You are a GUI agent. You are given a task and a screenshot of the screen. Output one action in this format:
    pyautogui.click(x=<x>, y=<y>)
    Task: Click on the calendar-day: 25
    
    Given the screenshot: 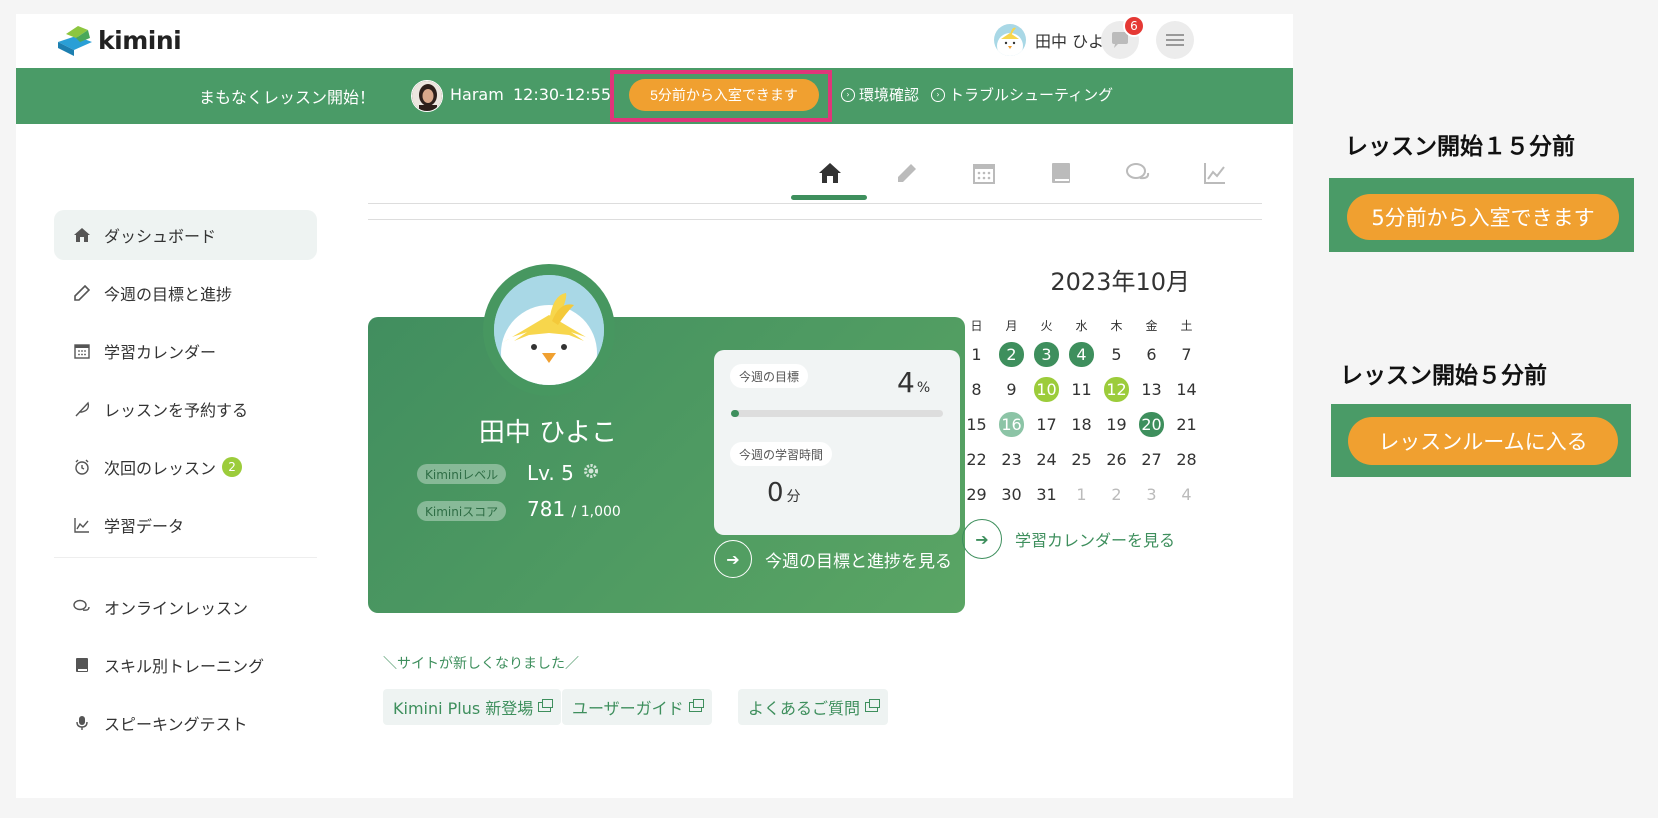 What is the action you would take?
    pyautogui.click(x=1081, y=459)
    